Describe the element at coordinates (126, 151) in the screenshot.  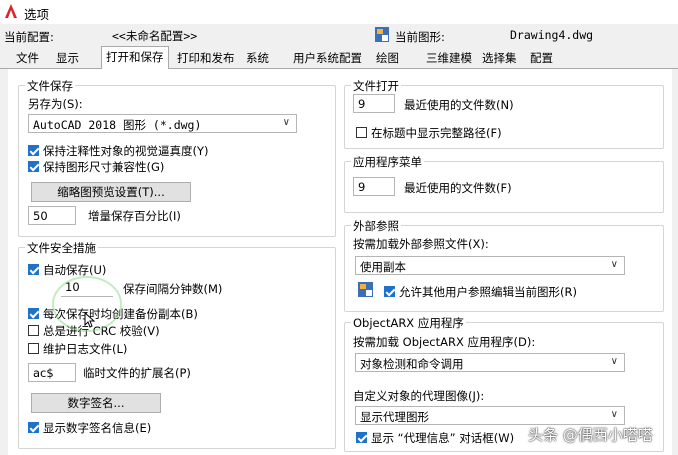
I see `keep-visual-fidelity-label: 保持注释性对象的视觉逼真度(Y)` at that location.